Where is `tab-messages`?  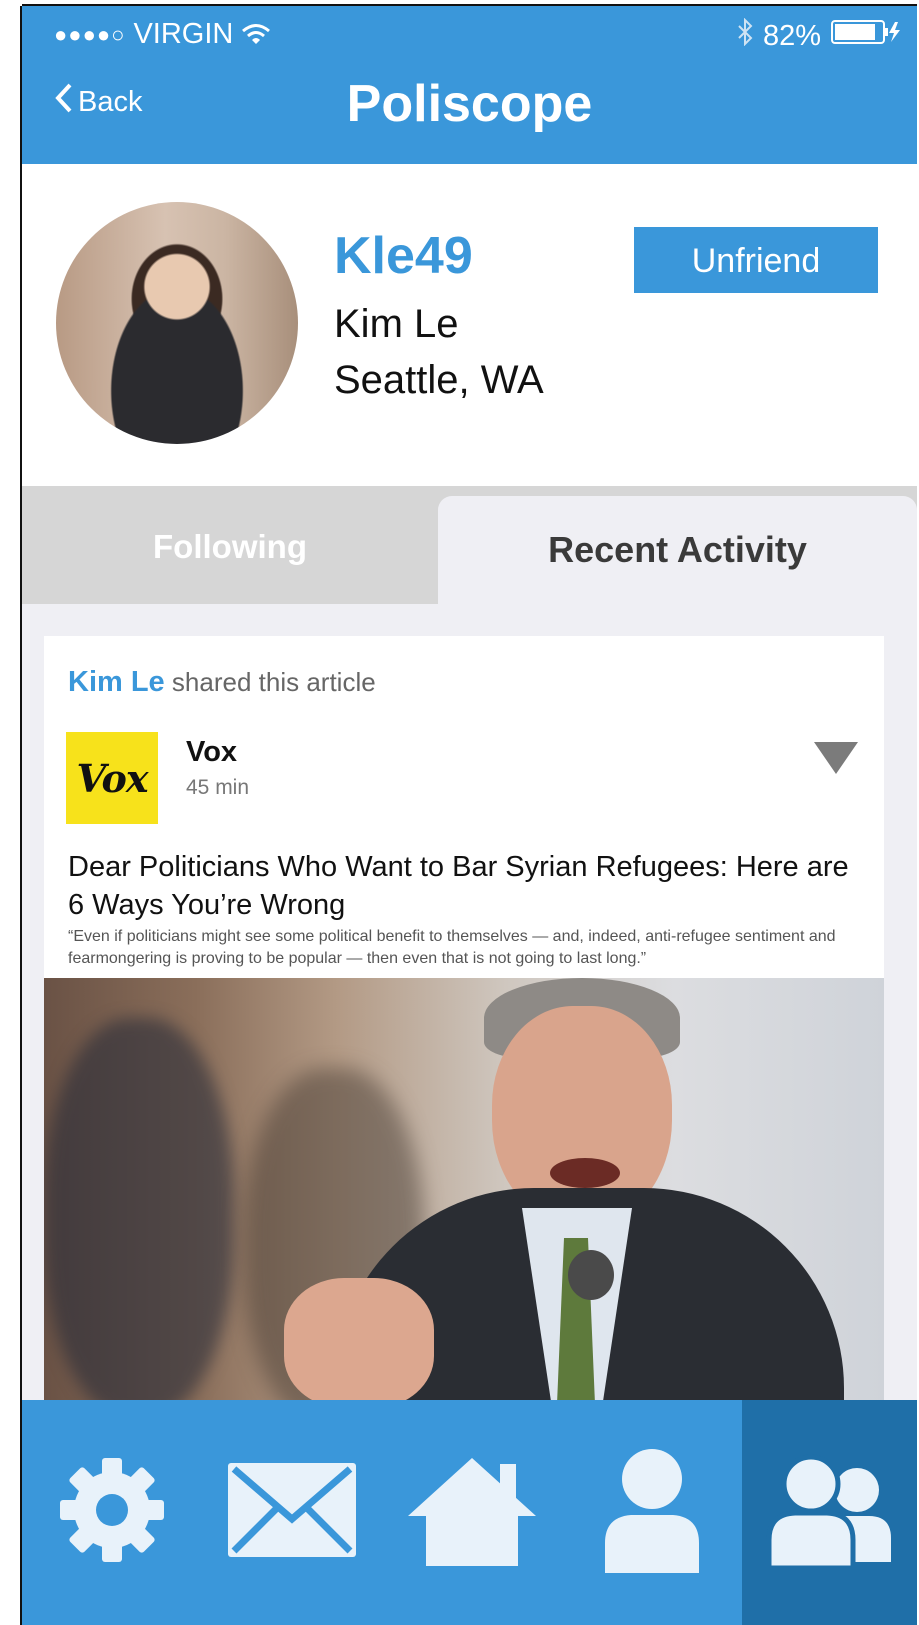
tab-messages is located at coordinates (292, 1512).